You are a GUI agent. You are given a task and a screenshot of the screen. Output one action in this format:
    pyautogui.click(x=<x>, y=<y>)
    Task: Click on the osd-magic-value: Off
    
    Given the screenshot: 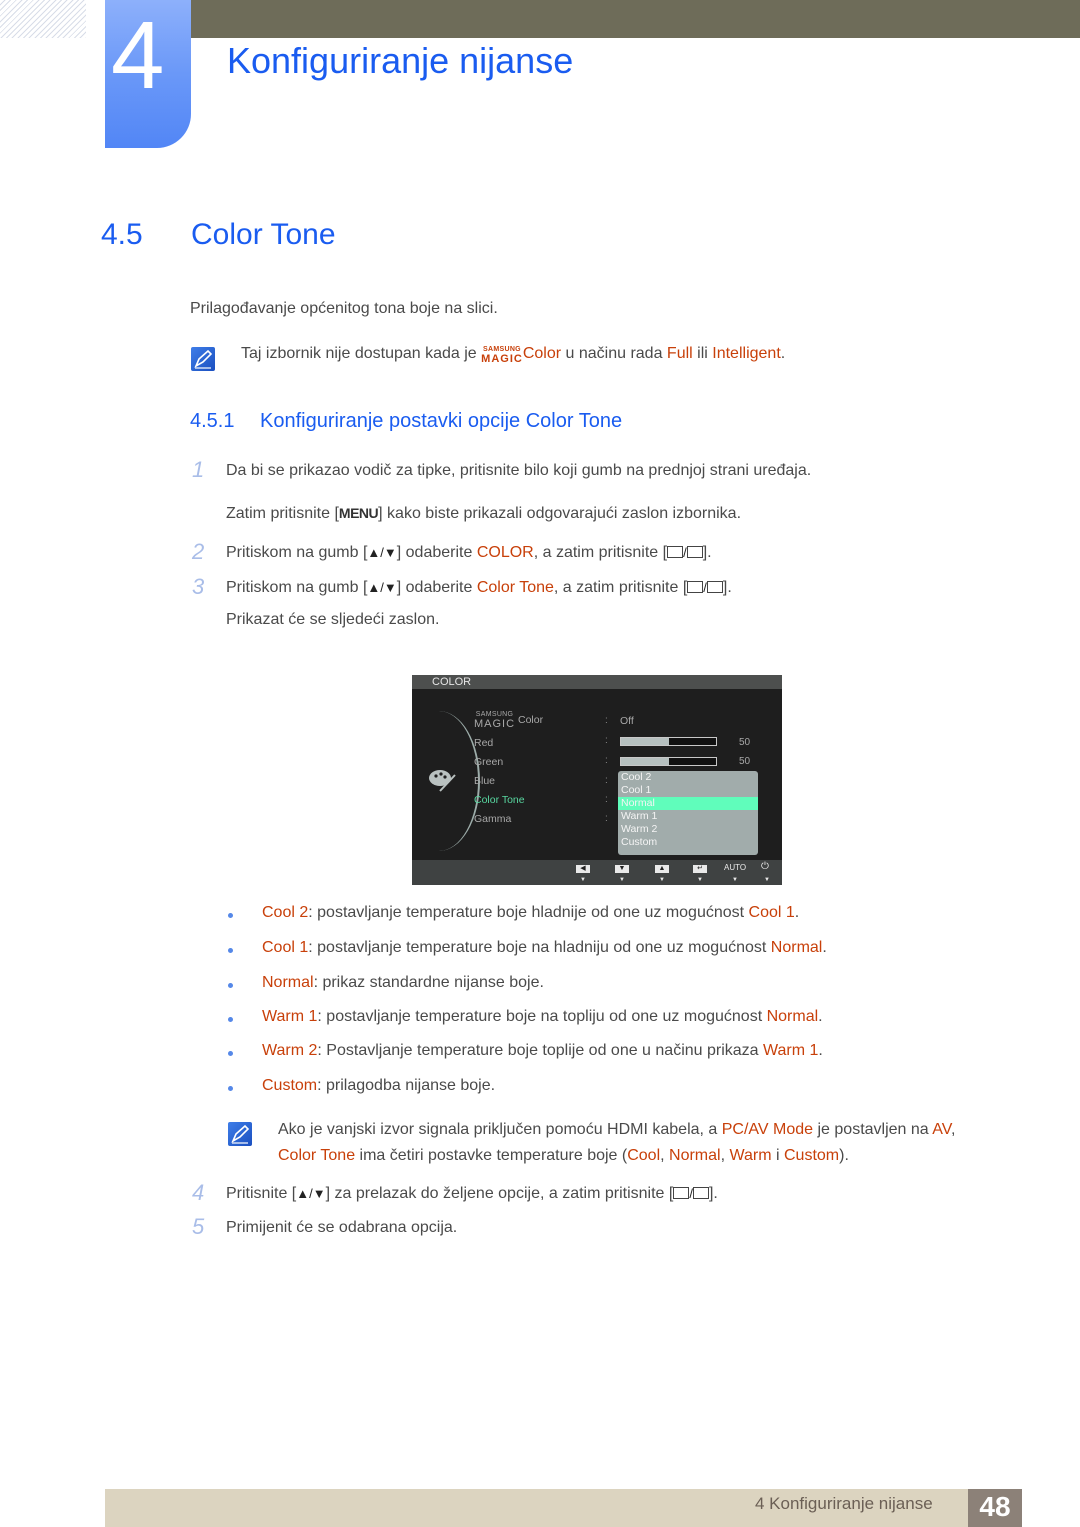 What is the action you would take?
    pyautogui.click(x=627, y=721)
    